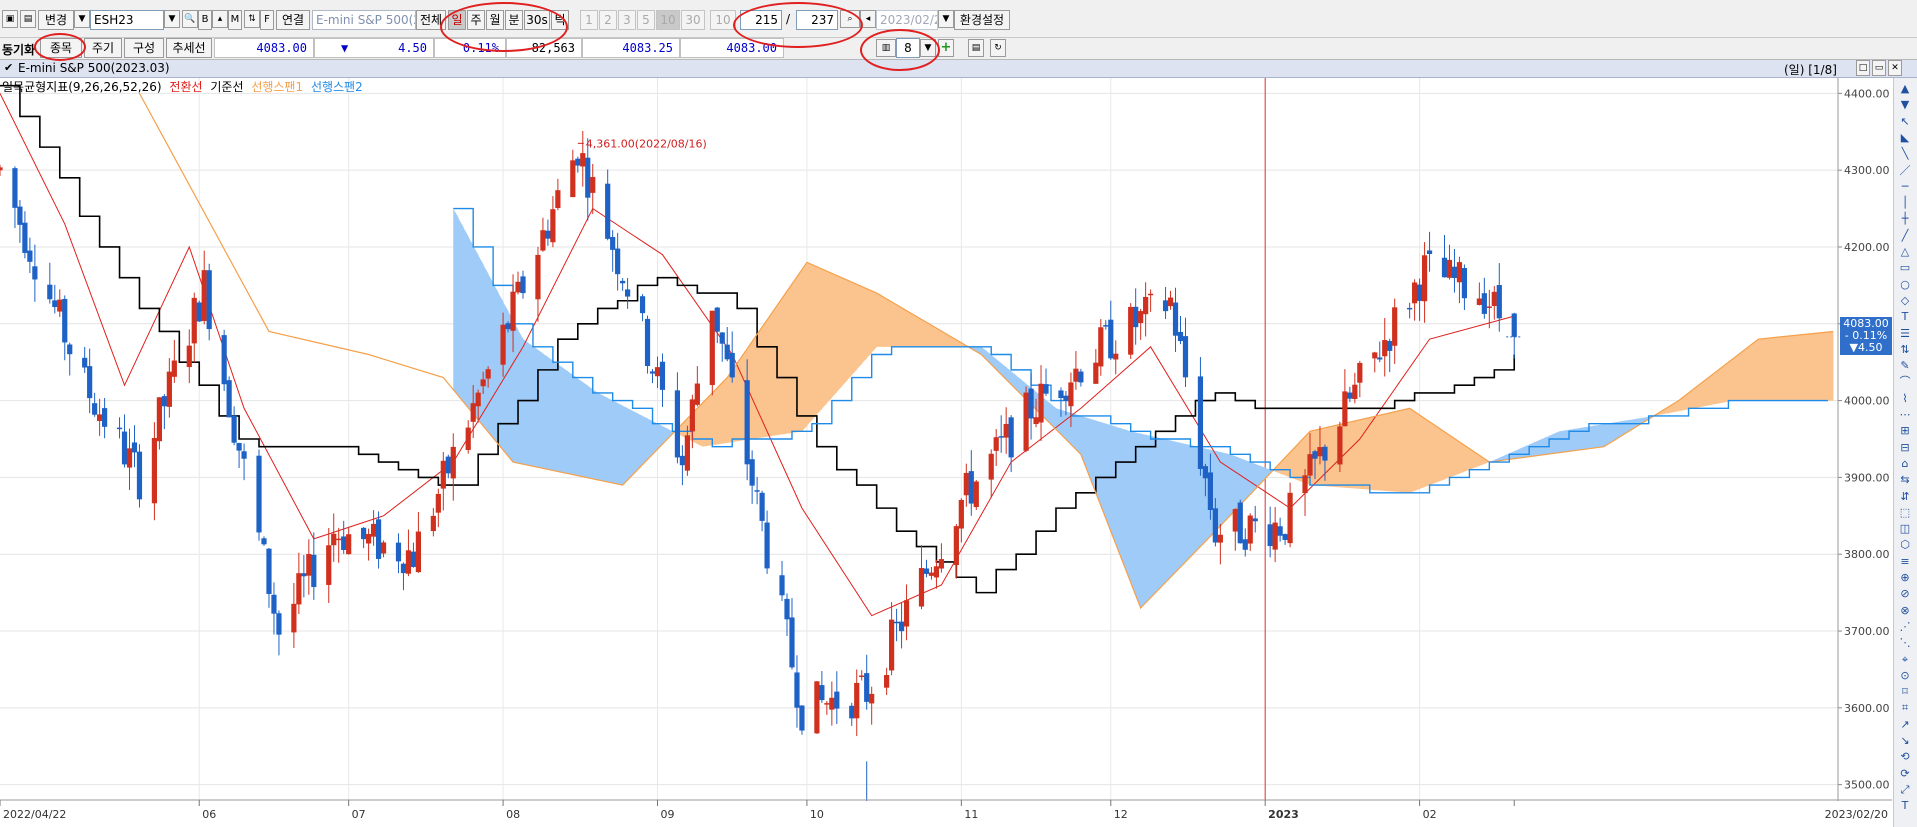  Describe the element at coordinates (1905, 544) in the screenshot. I see `draw-tool-icon-28: ⬡` at that location.